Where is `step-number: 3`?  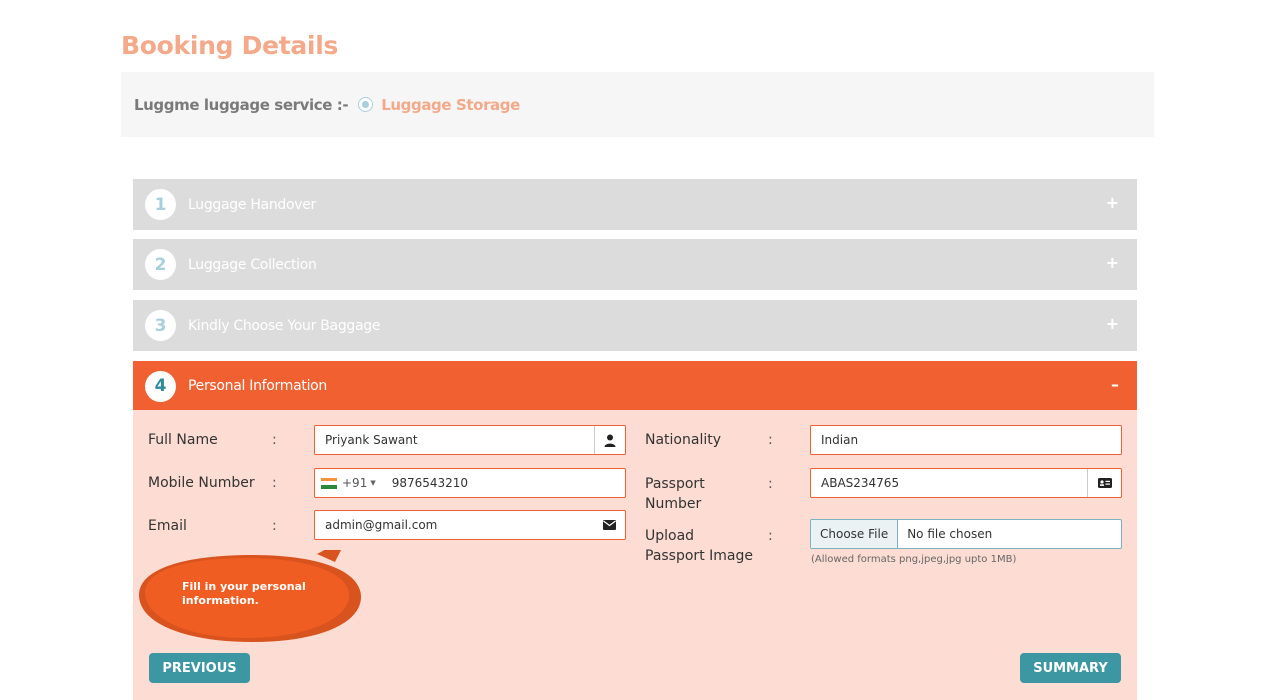
step-number: 3 is located at coordinates (160, 325).